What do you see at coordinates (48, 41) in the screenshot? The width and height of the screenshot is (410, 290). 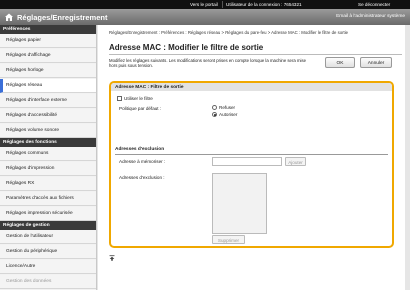 I see `sidebar-item-paper: Réglages papier` at bounding box center [48, 41].